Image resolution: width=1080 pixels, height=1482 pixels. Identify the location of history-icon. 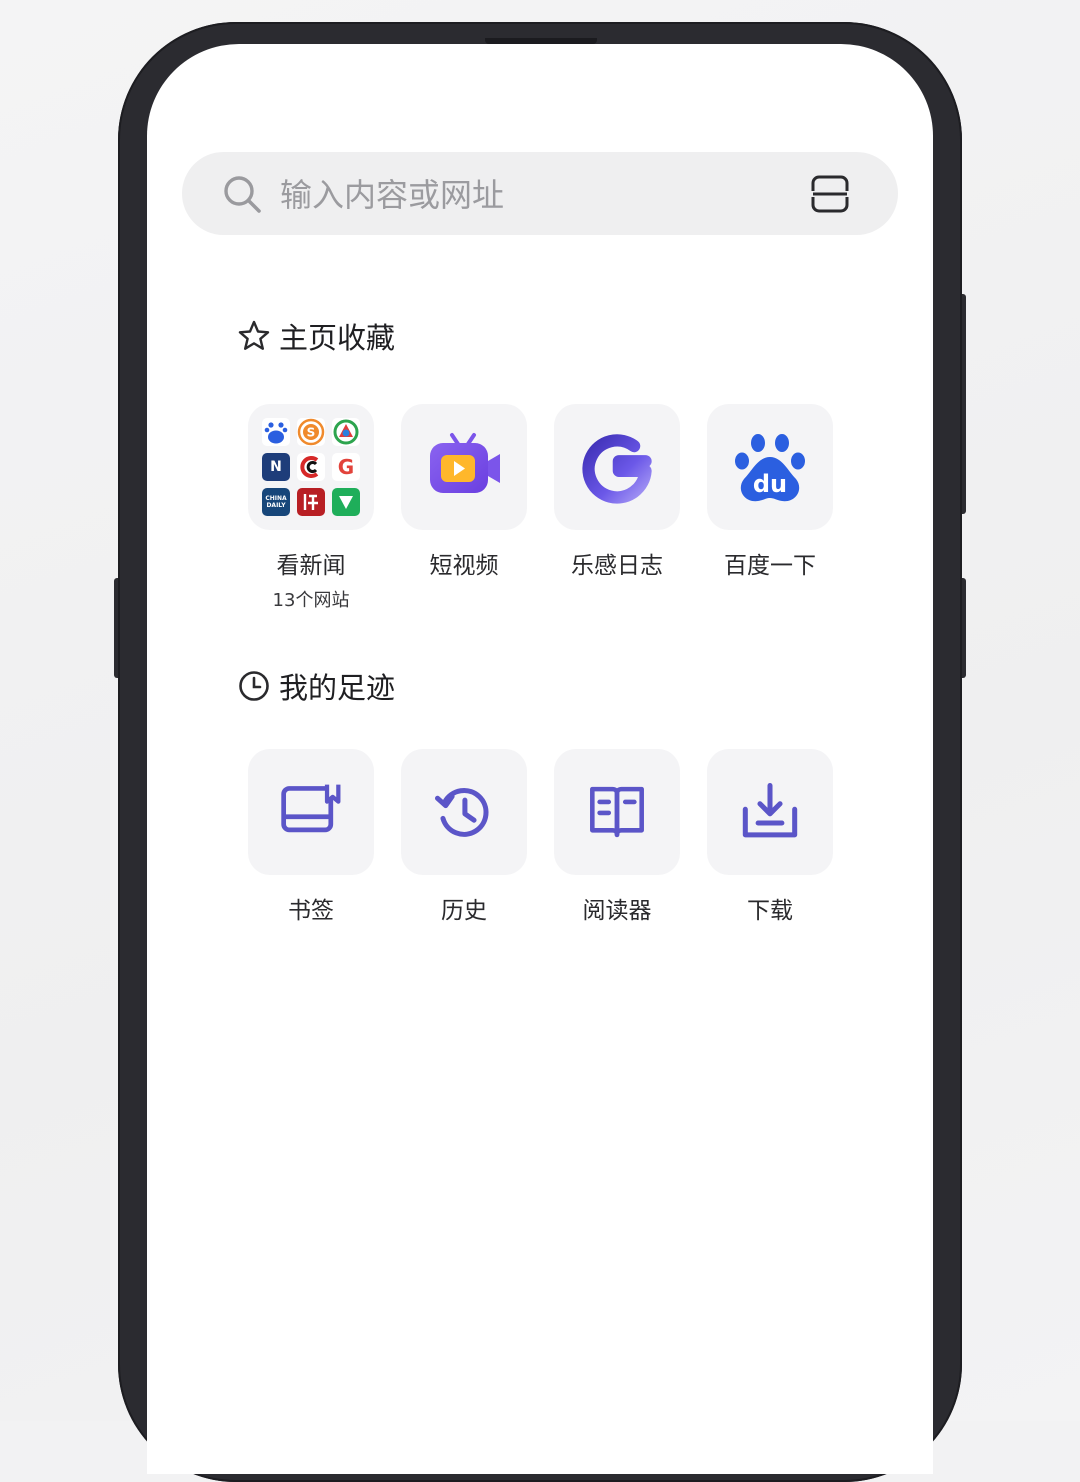
(461, 812).